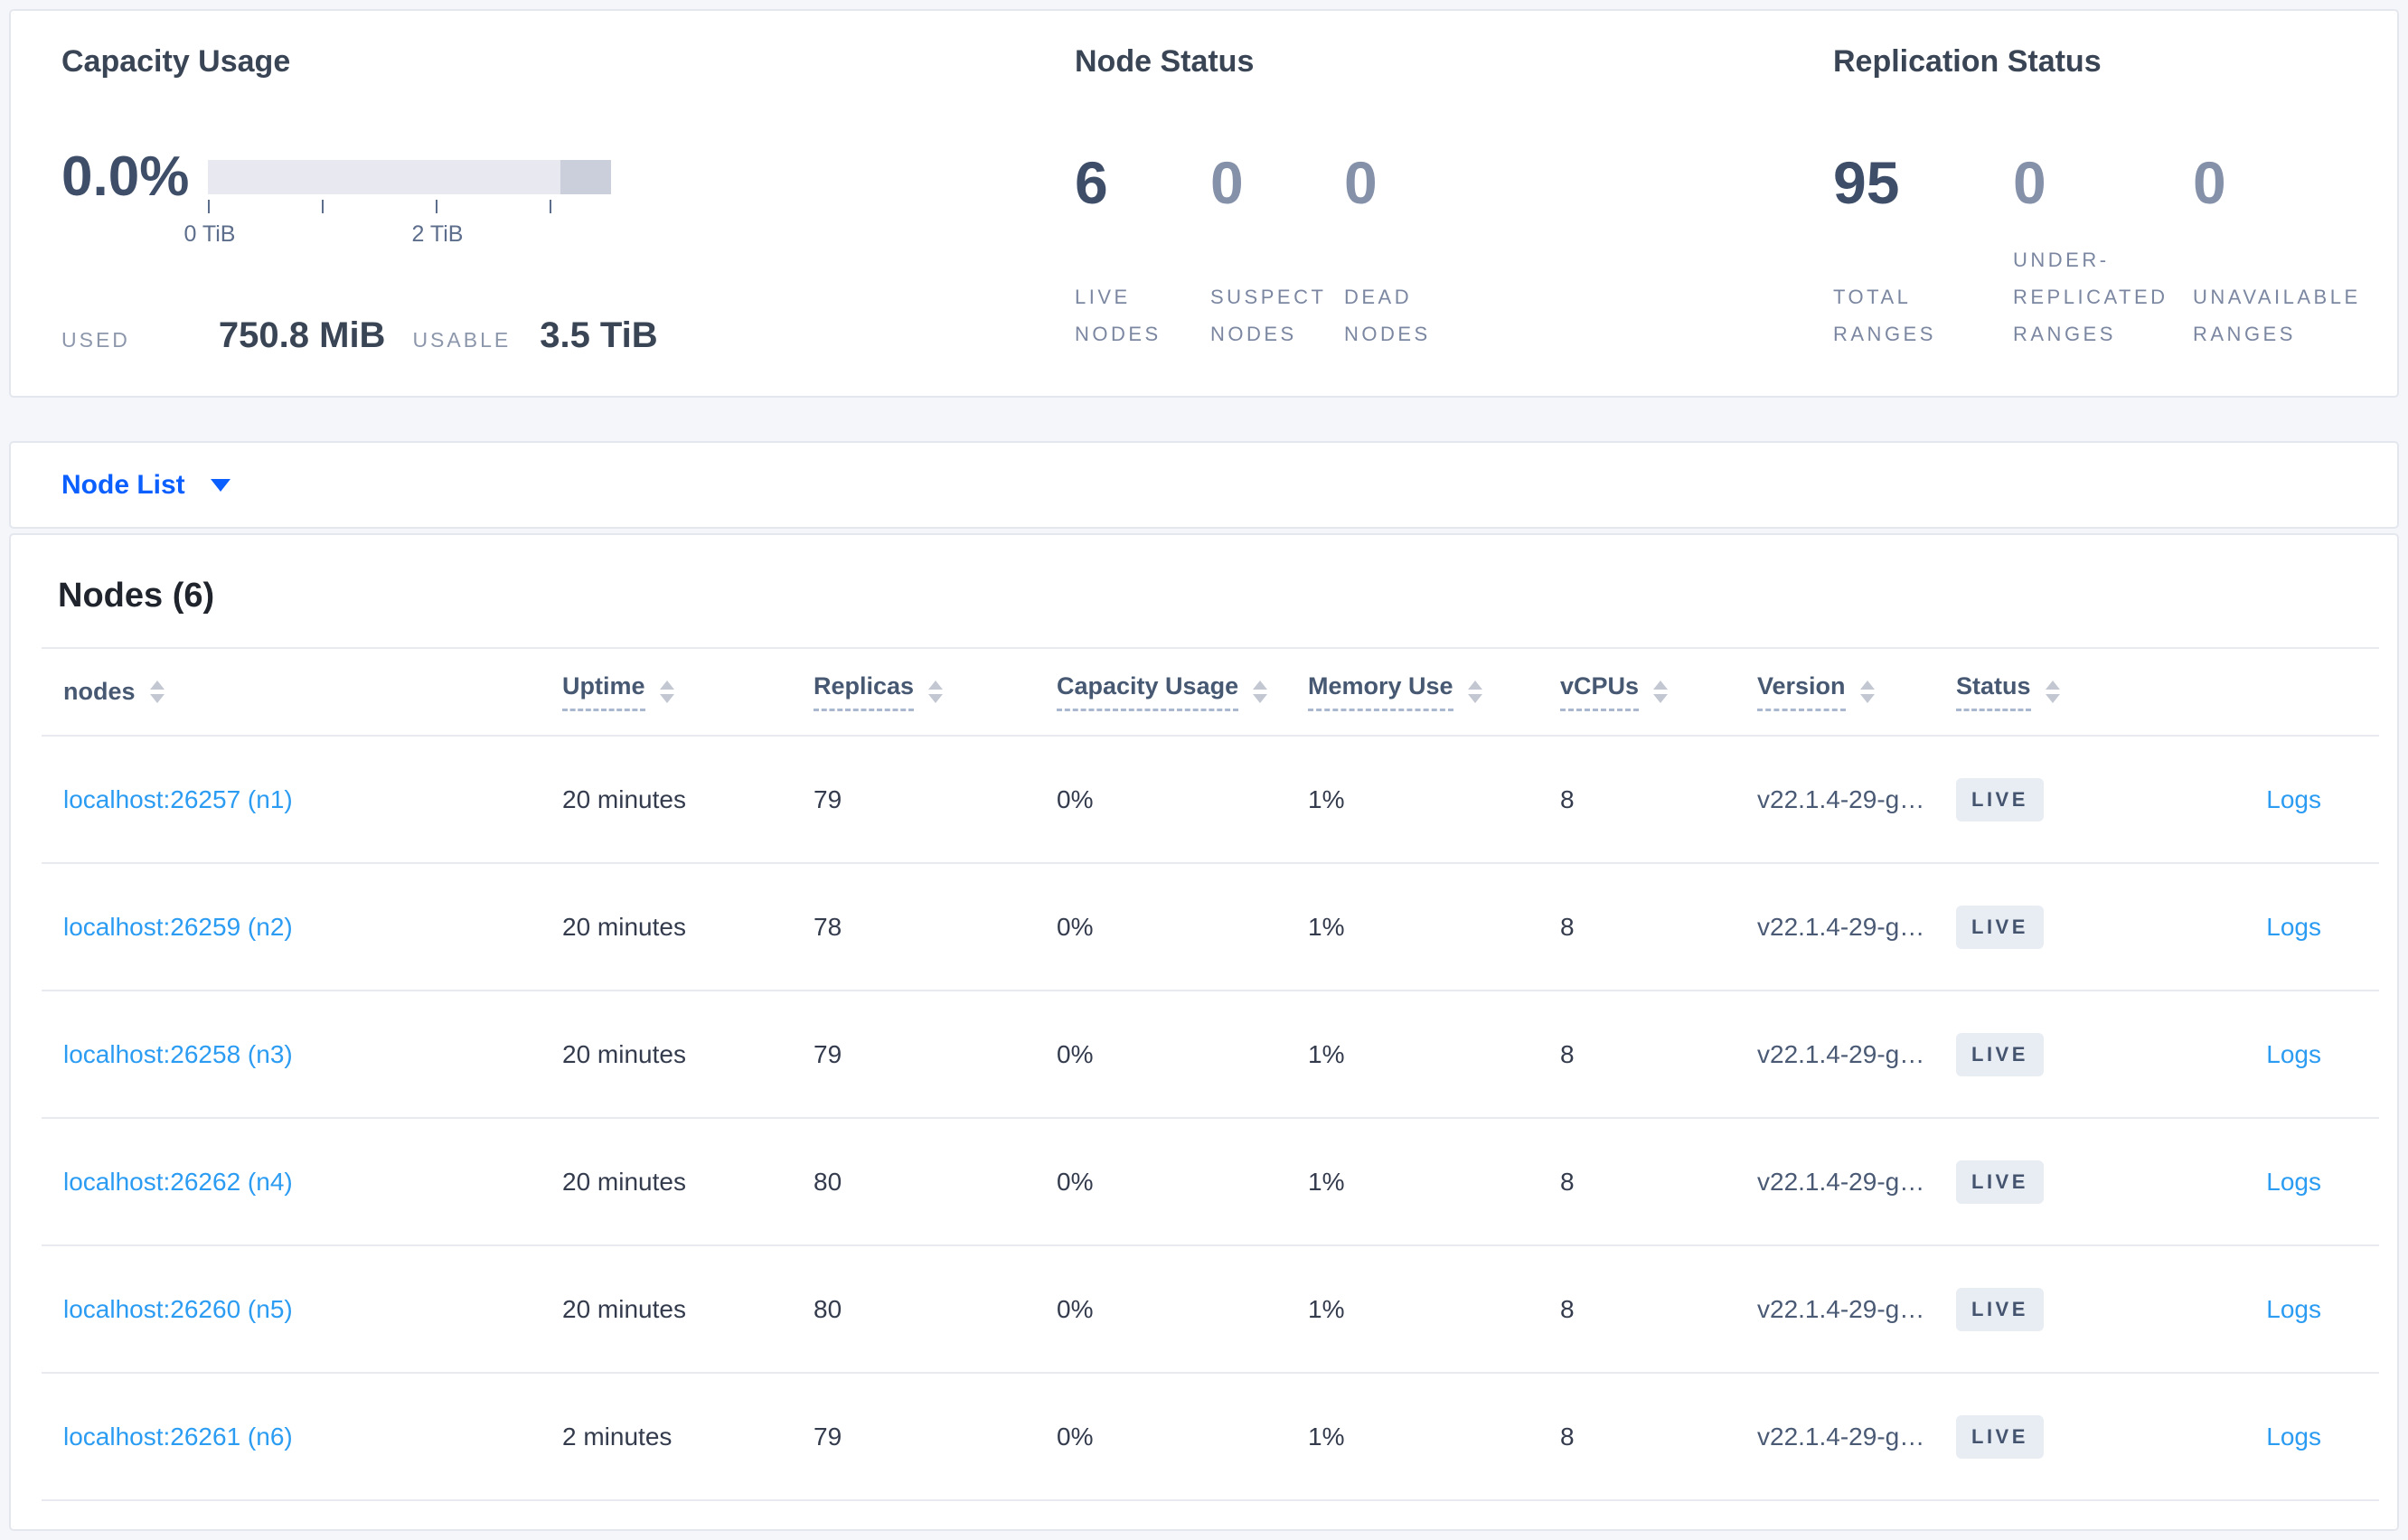  I want to click on view-selector-bar: Node List, so click(1204, 485).